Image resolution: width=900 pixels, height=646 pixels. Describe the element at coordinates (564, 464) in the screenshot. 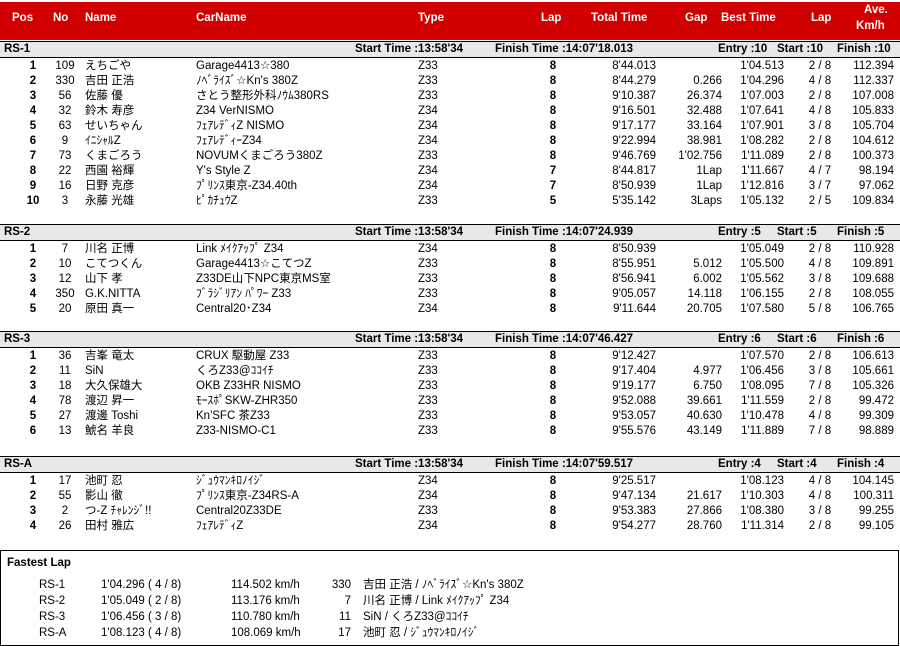

I see `class-finish-time: Finish Time :14:07'59.517` at that location.